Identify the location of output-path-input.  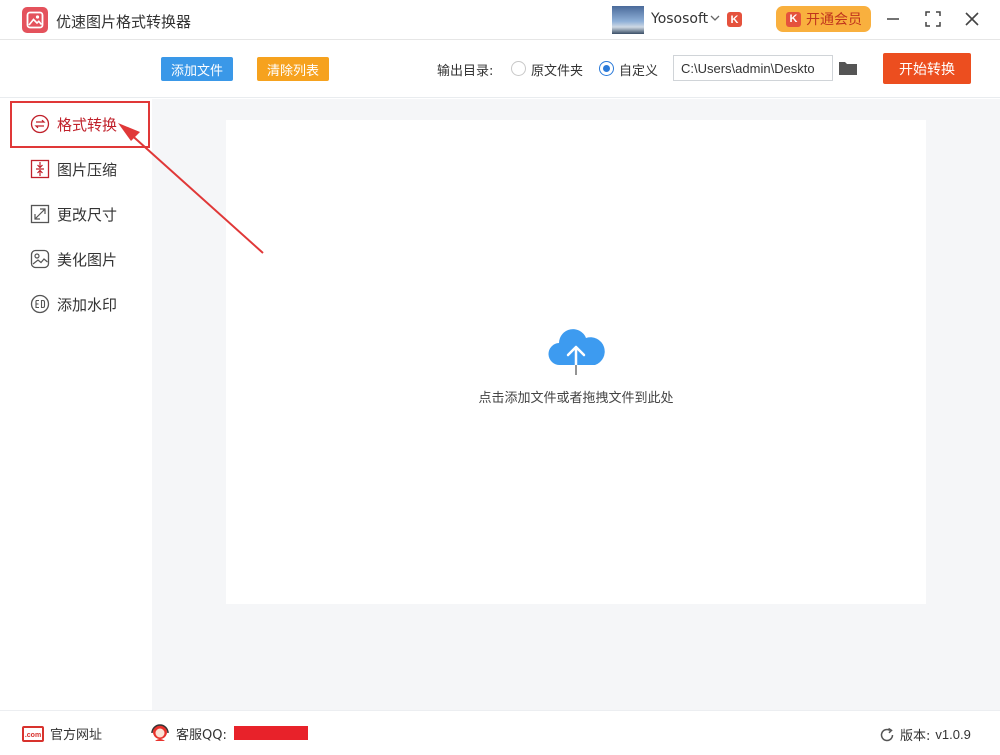
(753, 68).